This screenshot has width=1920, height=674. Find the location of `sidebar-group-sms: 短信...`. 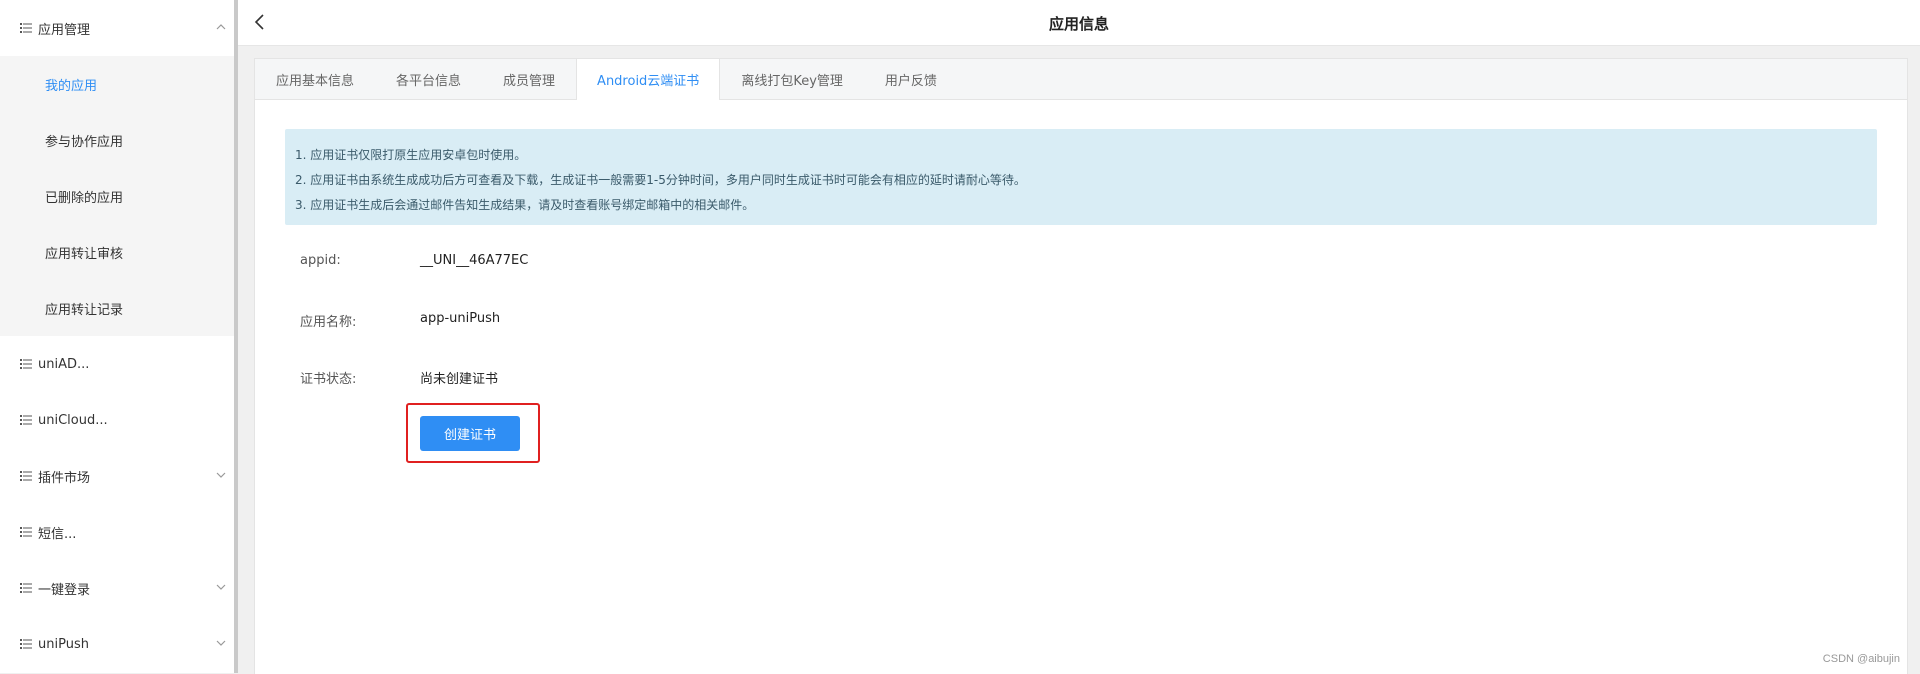

sidebar-group-sms: 短信... is located at coordinates (117, 532).